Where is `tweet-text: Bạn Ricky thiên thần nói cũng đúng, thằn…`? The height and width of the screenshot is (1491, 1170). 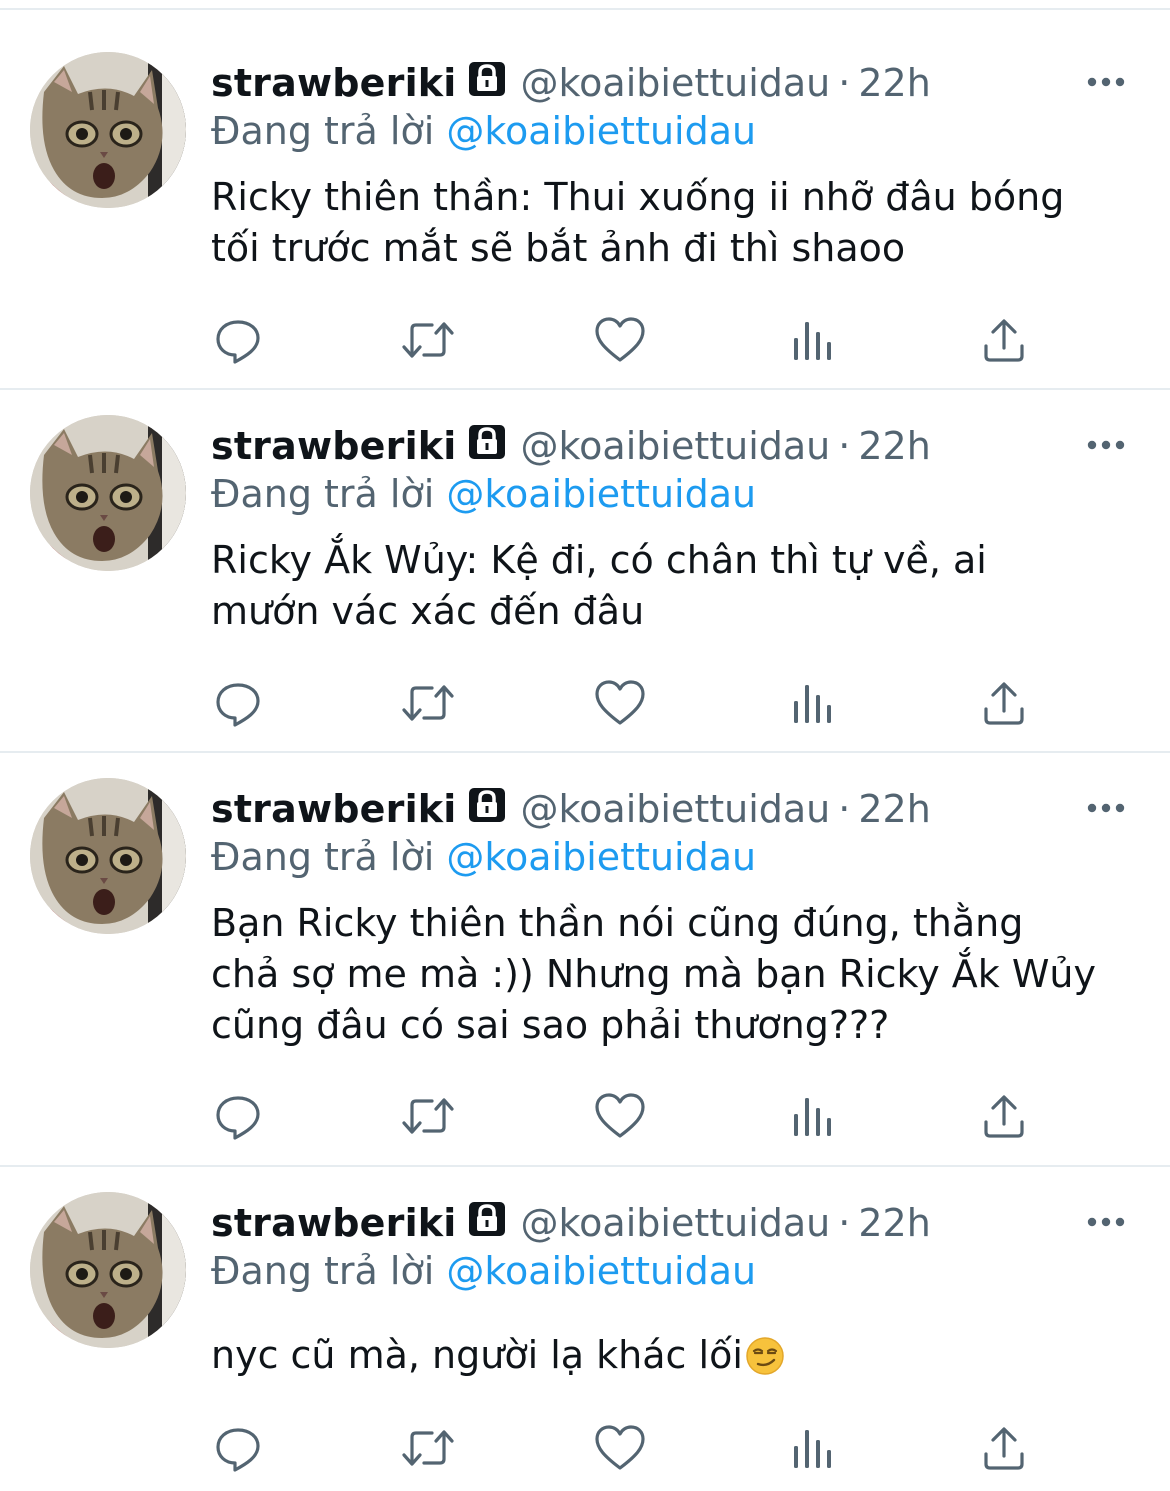 tweet-text: Bạn Ricky thiên thần nói cũng đúng, thằn… is located at coordinates (653, 974).